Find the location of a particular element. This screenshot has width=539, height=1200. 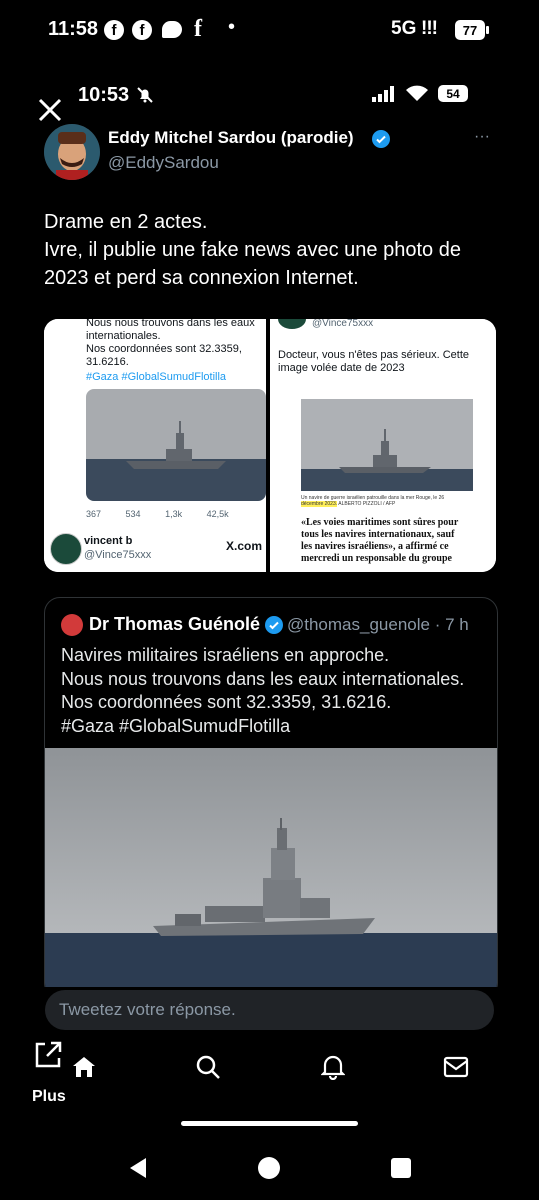

battery-icon: 77 is located at coordinates (470, 30).